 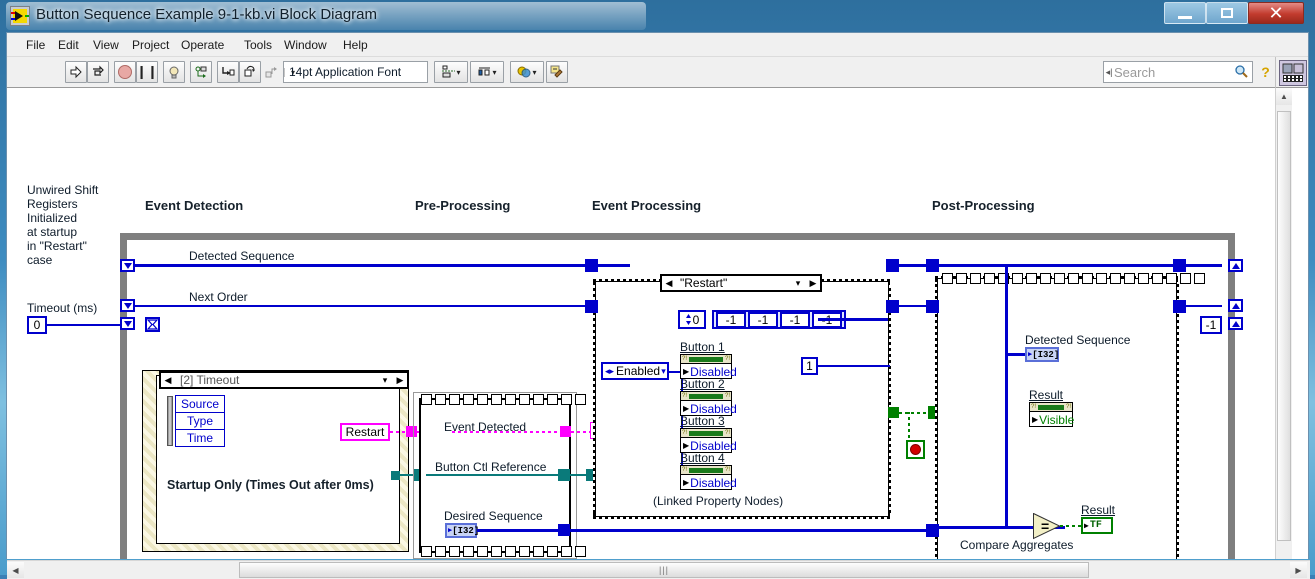 I want to click on shift-register-timeout-left, so click(x=127, y=323).